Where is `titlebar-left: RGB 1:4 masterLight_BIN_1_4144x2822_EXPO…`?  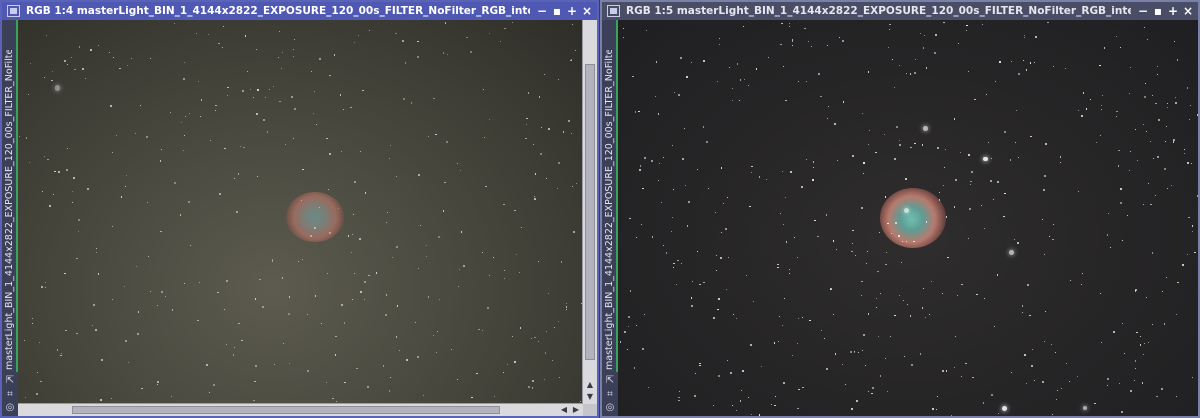 titlebar-left: RGB 1:4 masterLight_BIN_1_4144x2822_EXPO… is located at coordinates (299, 11).